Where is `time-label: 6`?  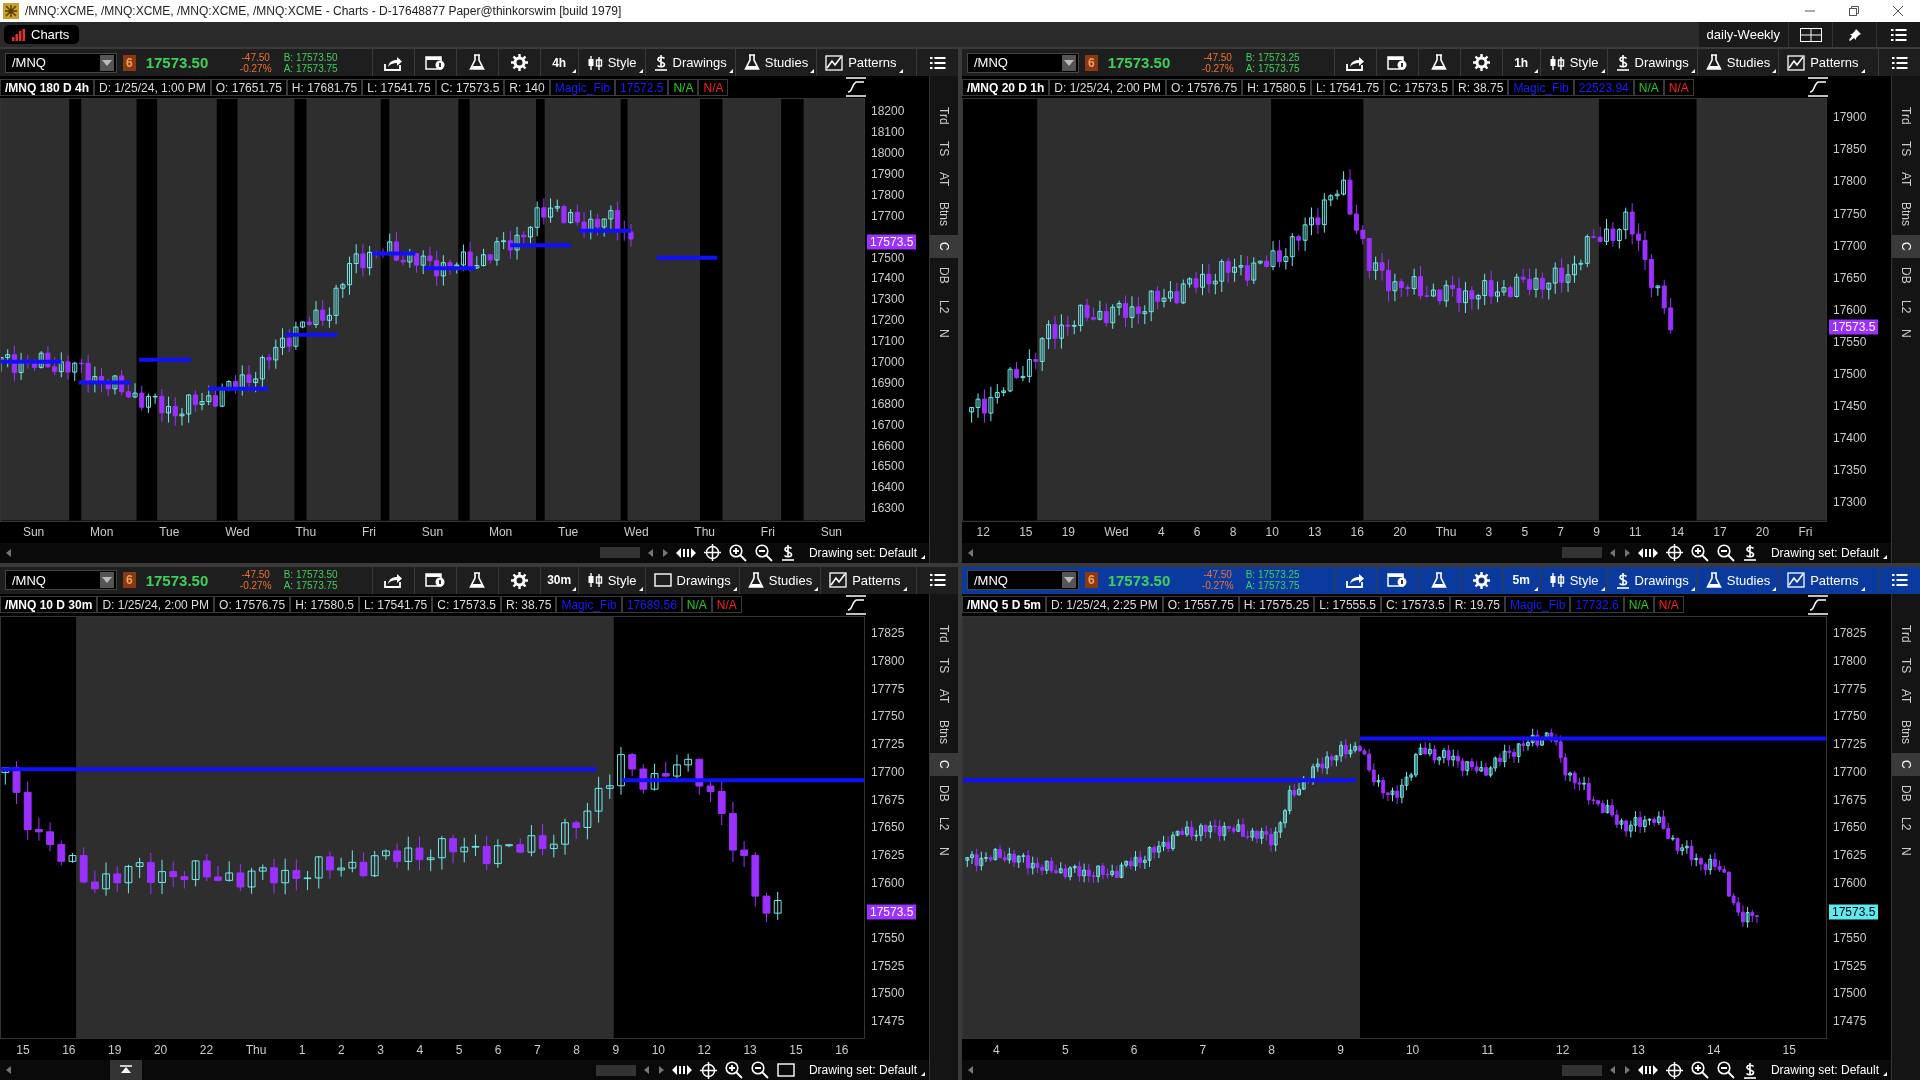
time-label: 6 is located at coordinates (1134, 1049).